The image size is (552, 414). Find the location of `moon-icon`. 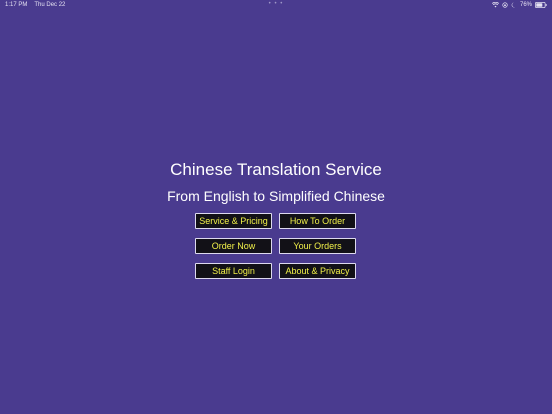

moon-icon is located at coordinates (514, 5).